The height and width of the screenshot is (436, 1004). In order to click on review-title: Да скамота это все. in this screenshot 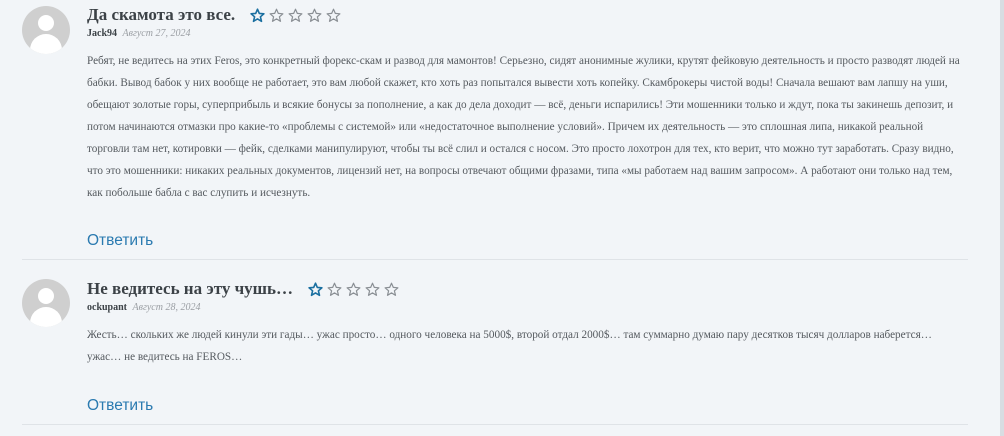, I will do `click(161, 14)`.